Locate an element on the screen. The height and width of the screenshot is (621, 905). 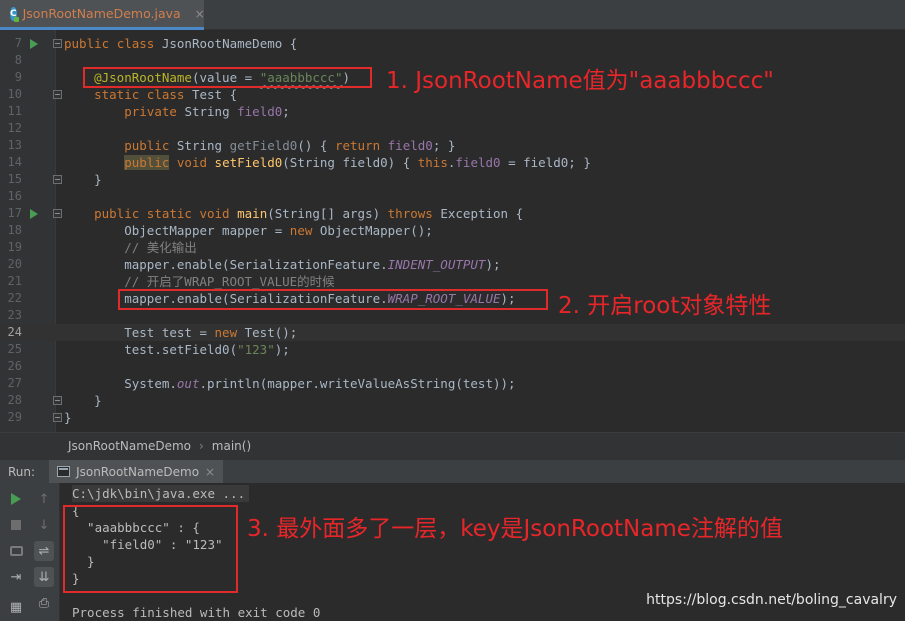
line-number: 16 is located at coordinates (14, 196).